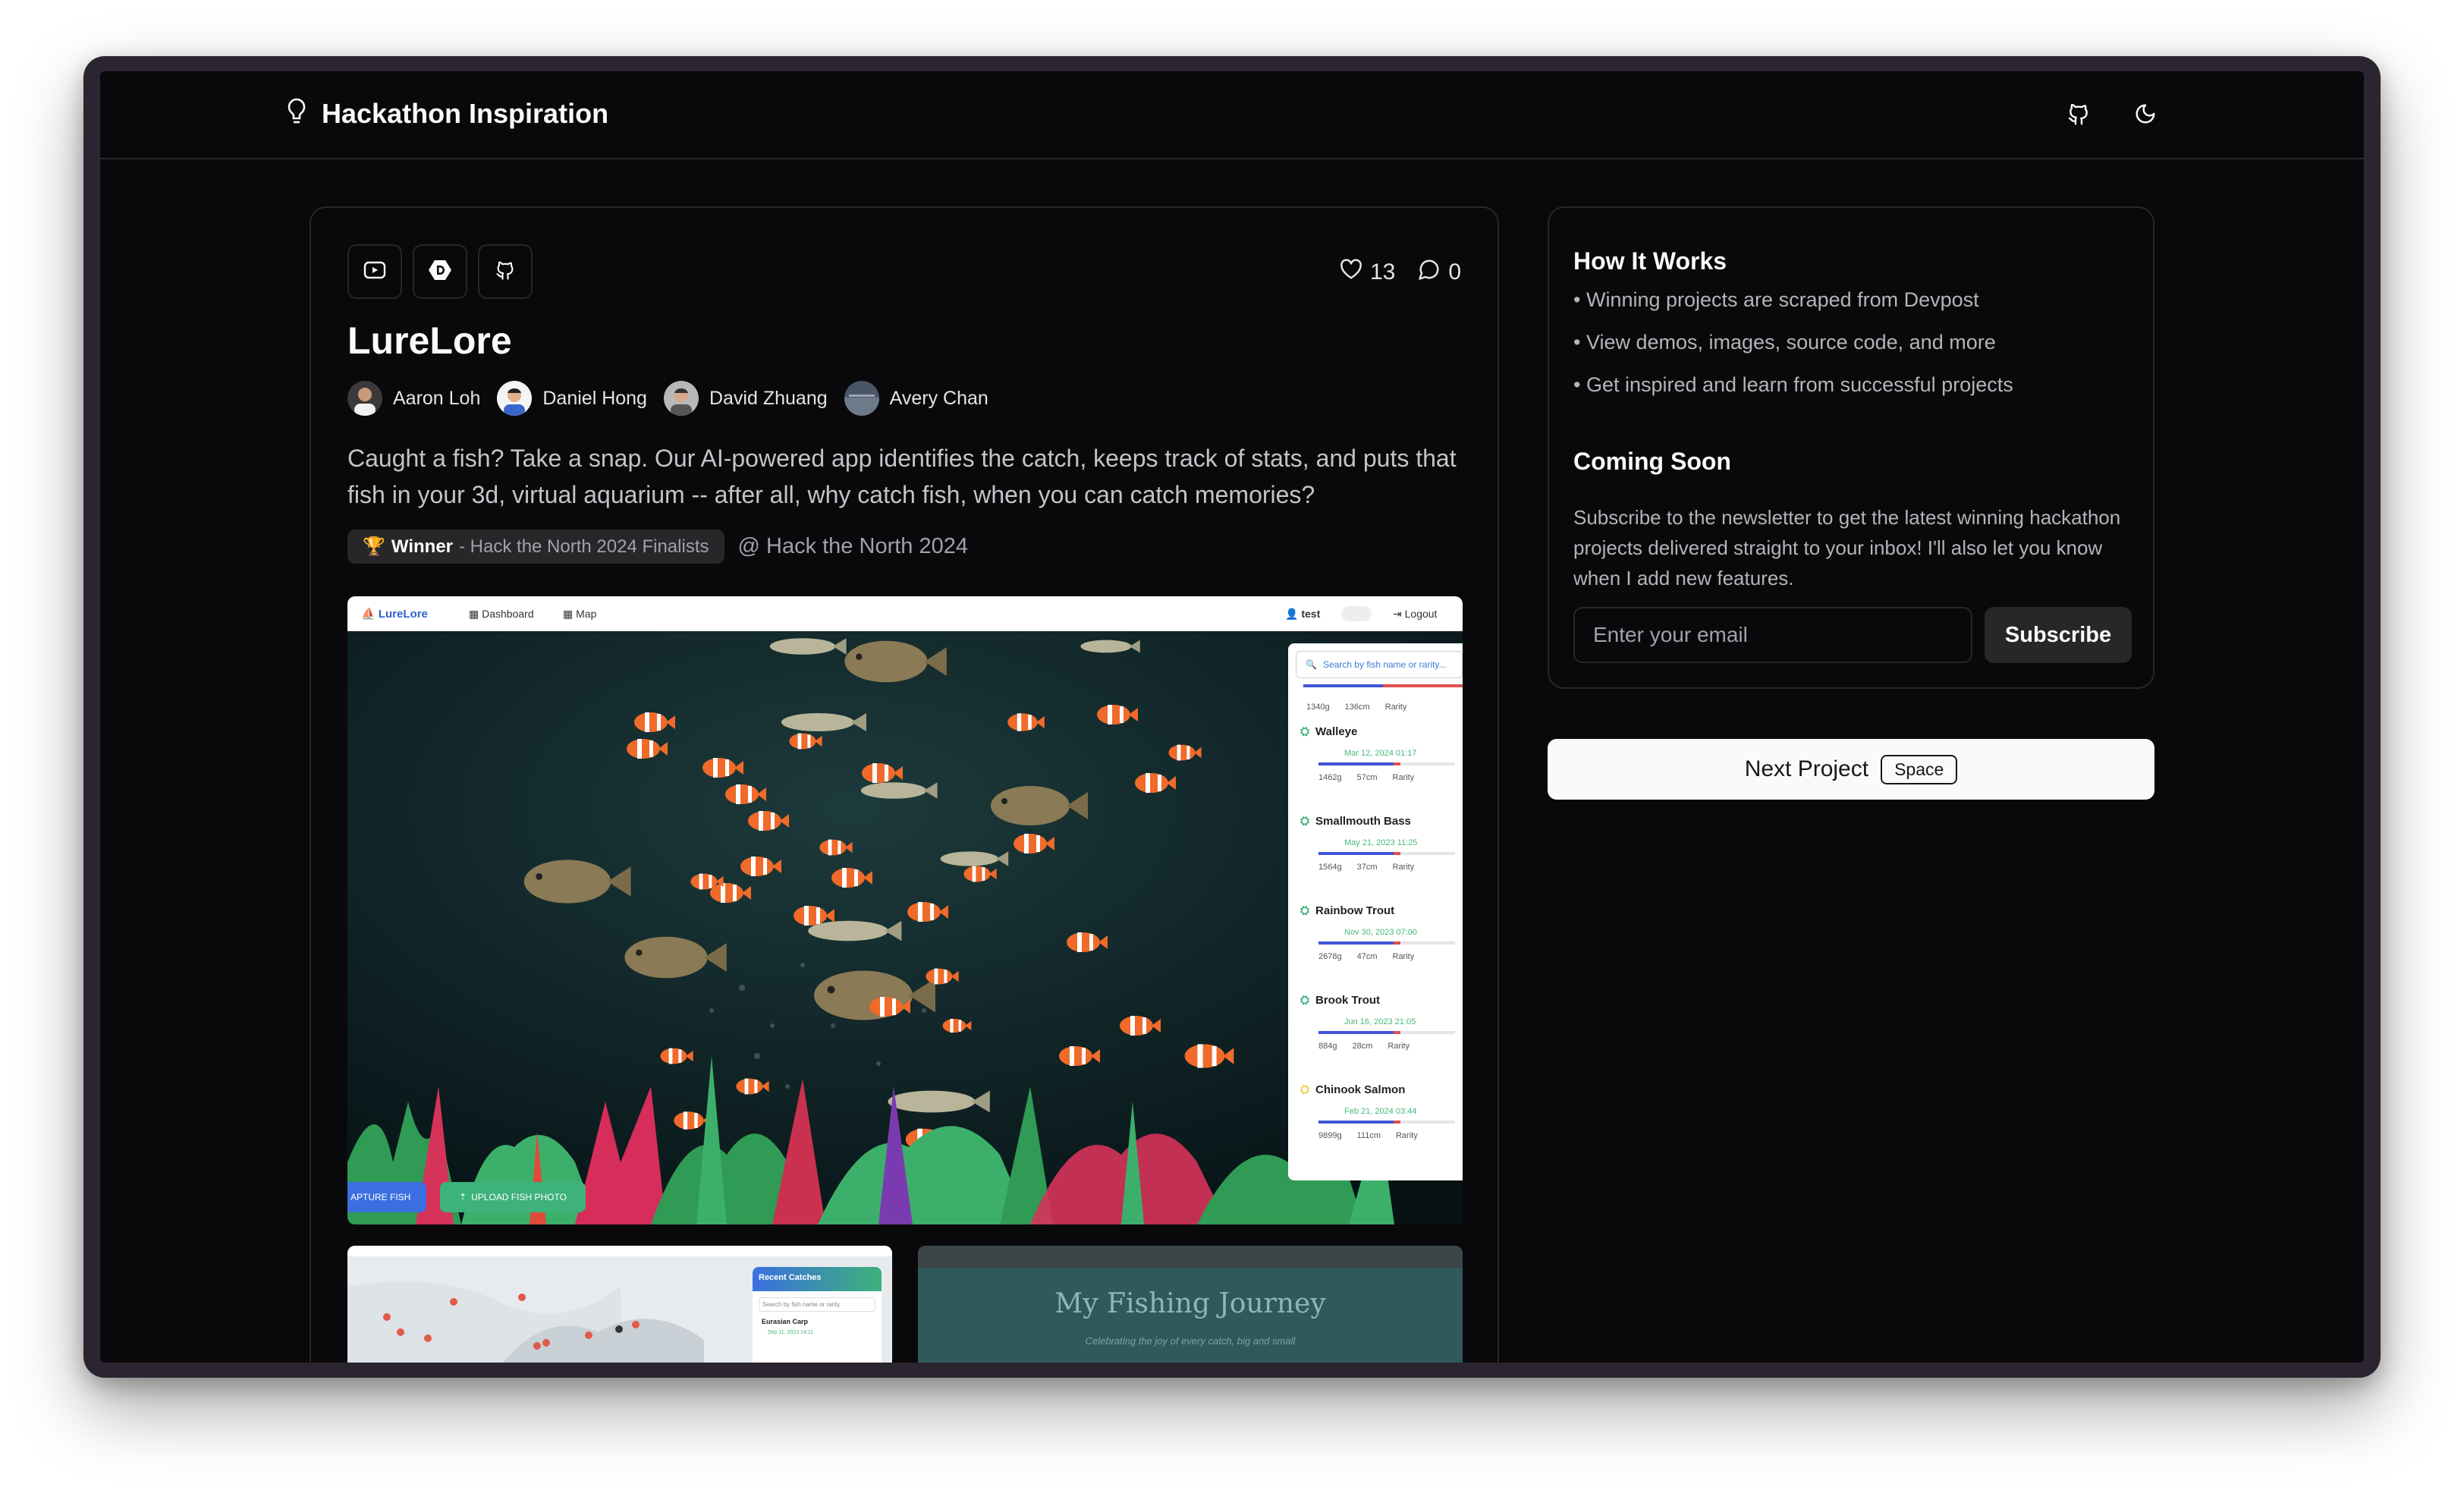 The width and height of the screenshot is (2464, 1490). What do you see at coordinates (513, 1197) in the screenshot?
I see `upload-fish-button: ⇡ UPLOAD FISH PHOTO` at bounding box center [513, 1197].